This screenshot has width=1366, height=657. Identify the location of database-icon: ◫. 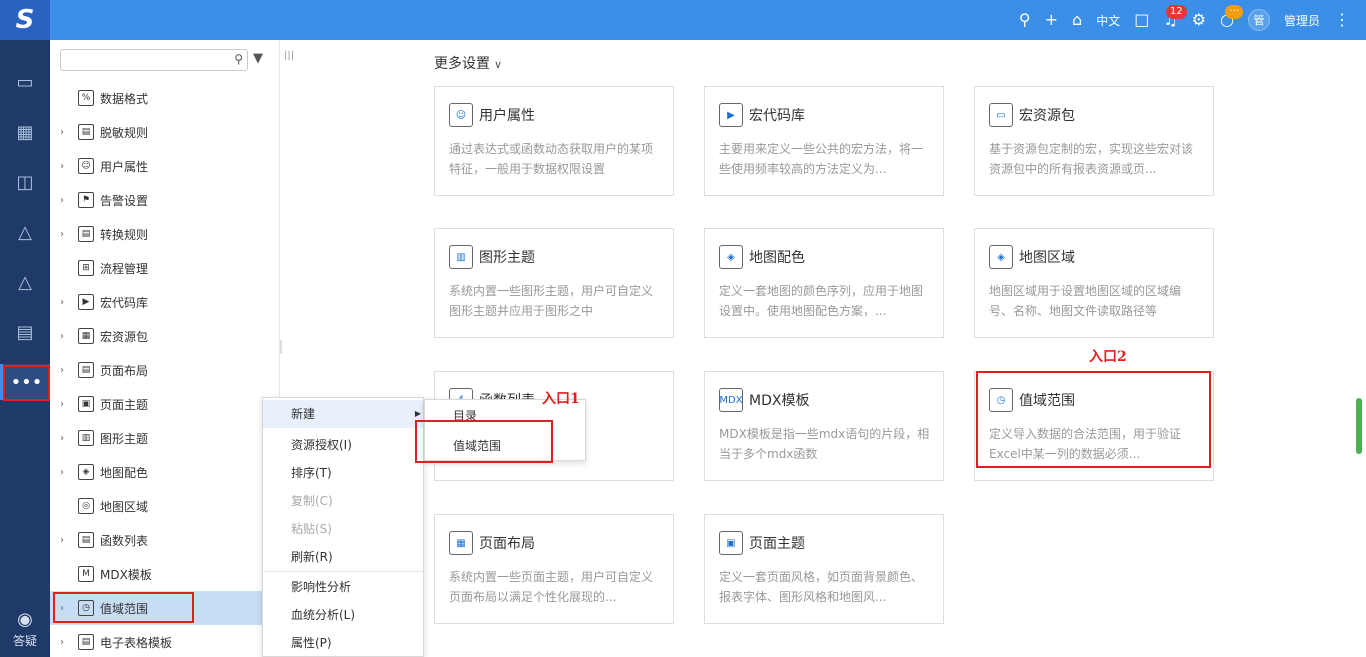
(25, 182).